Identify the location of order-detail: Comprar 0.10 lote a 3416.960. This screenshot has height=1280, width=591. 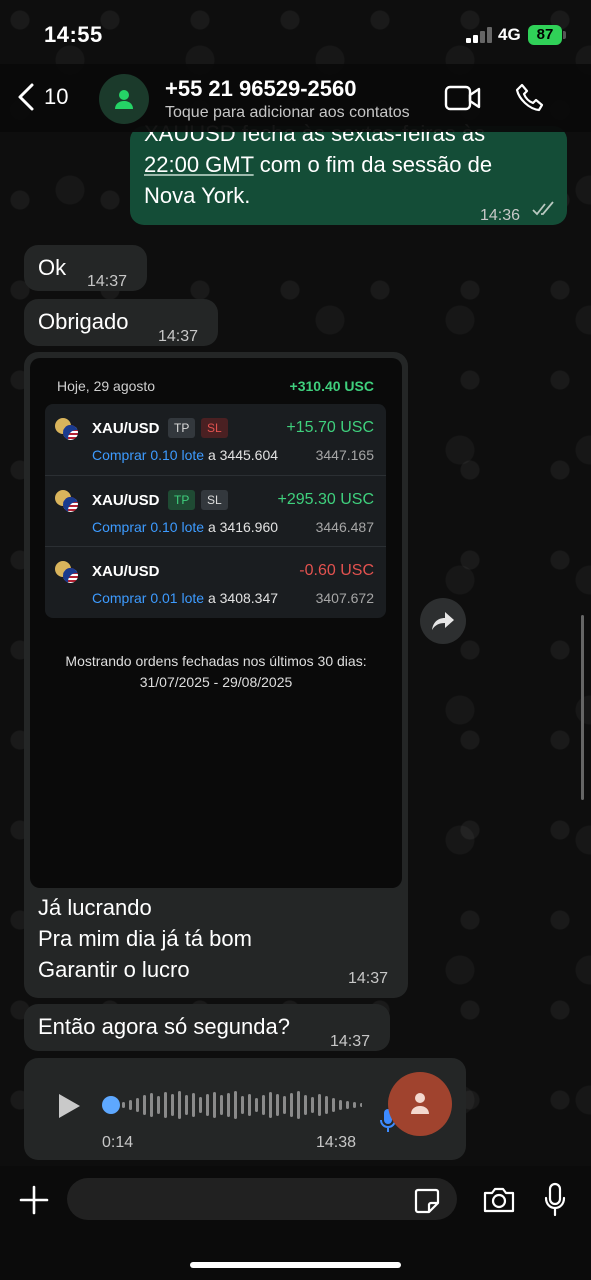
(185, 527).